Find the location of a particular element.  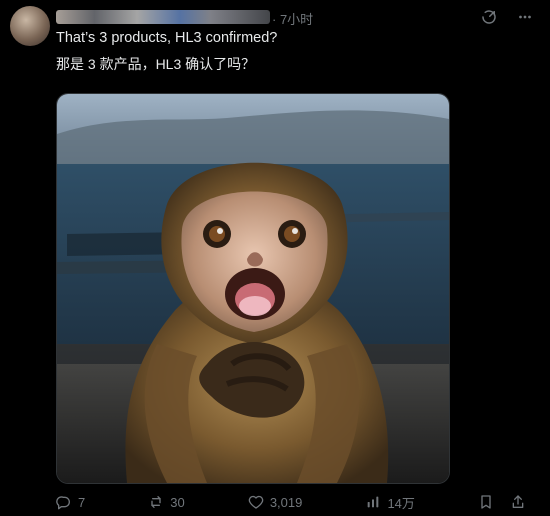

repost-count: 30 is located at coordinates (177, 502).